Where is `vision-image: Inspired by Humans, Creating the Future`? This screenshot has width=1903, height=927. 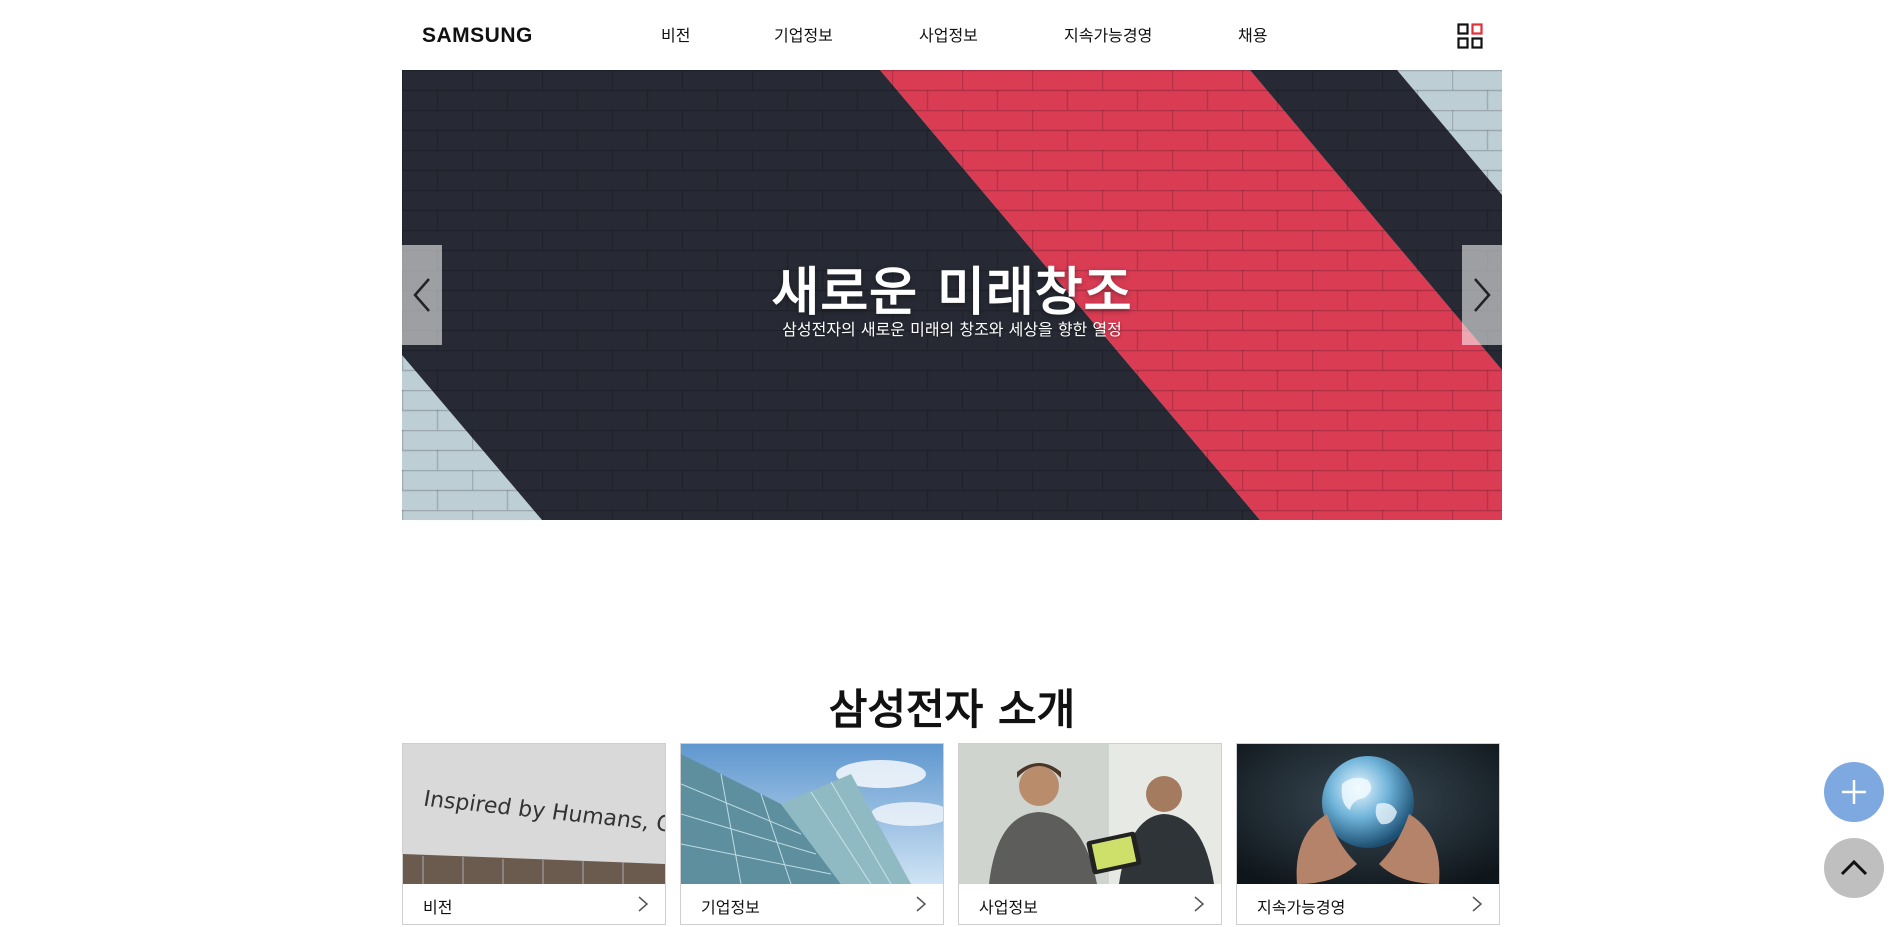 vision-image: Inspired by Humans, Creating the Future is located at coordinates (534, 814).